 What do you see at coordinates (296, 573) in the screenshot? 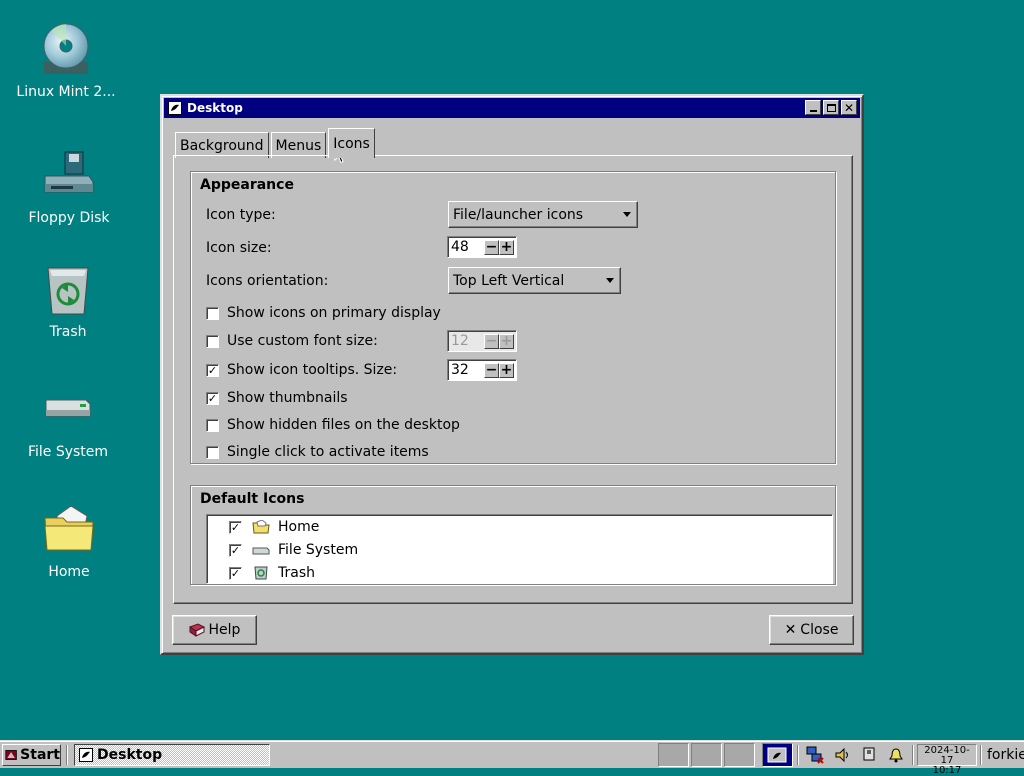
I see `list-item-label: Trash` at bounding box center [296, 573].